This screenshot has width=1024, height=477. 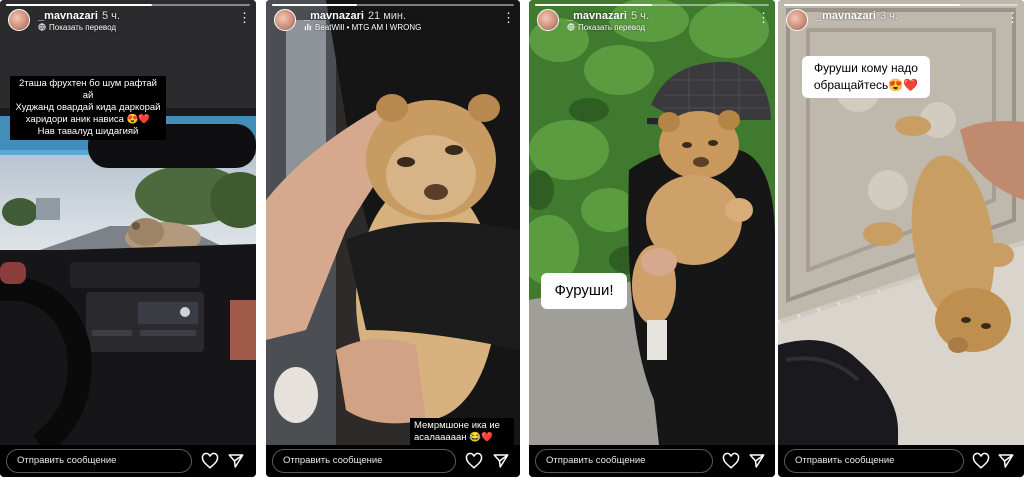 What do you see at coordinates (88, 131) in the screenshot?
I see `caption-line: Нав тавалуд шидагияй` at bounding box center [88, 131].